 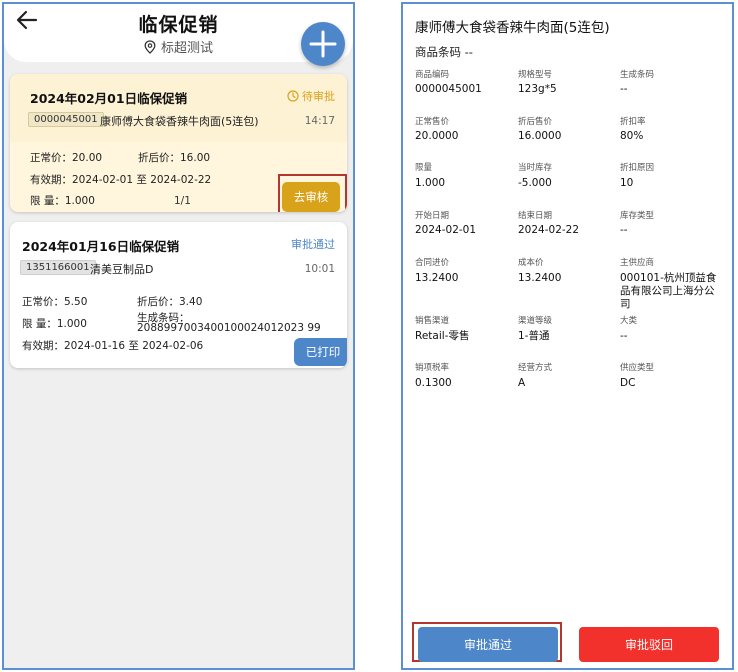 I want to click on product-name: 康师傅大食袋香辣牛肉面(5连包), so click(x=179, y=121).